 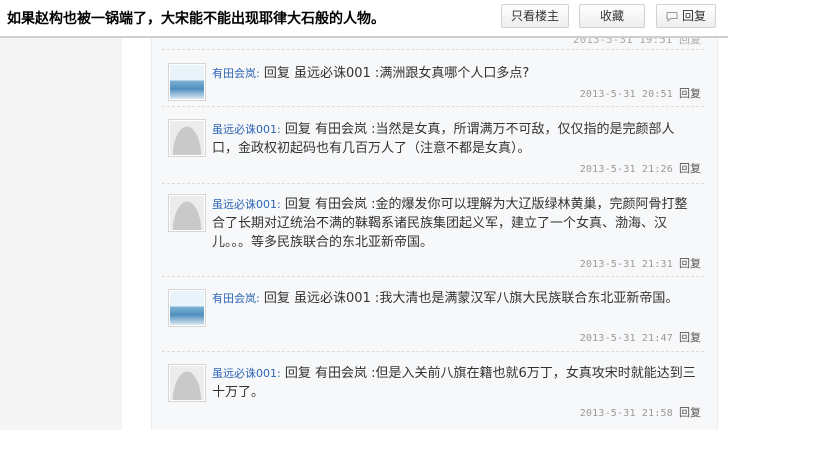 What do you see at coordinates (535, 16) in the screenshot?
I see `only-op-button: 只看楼主` at bounding box center [535, 16].